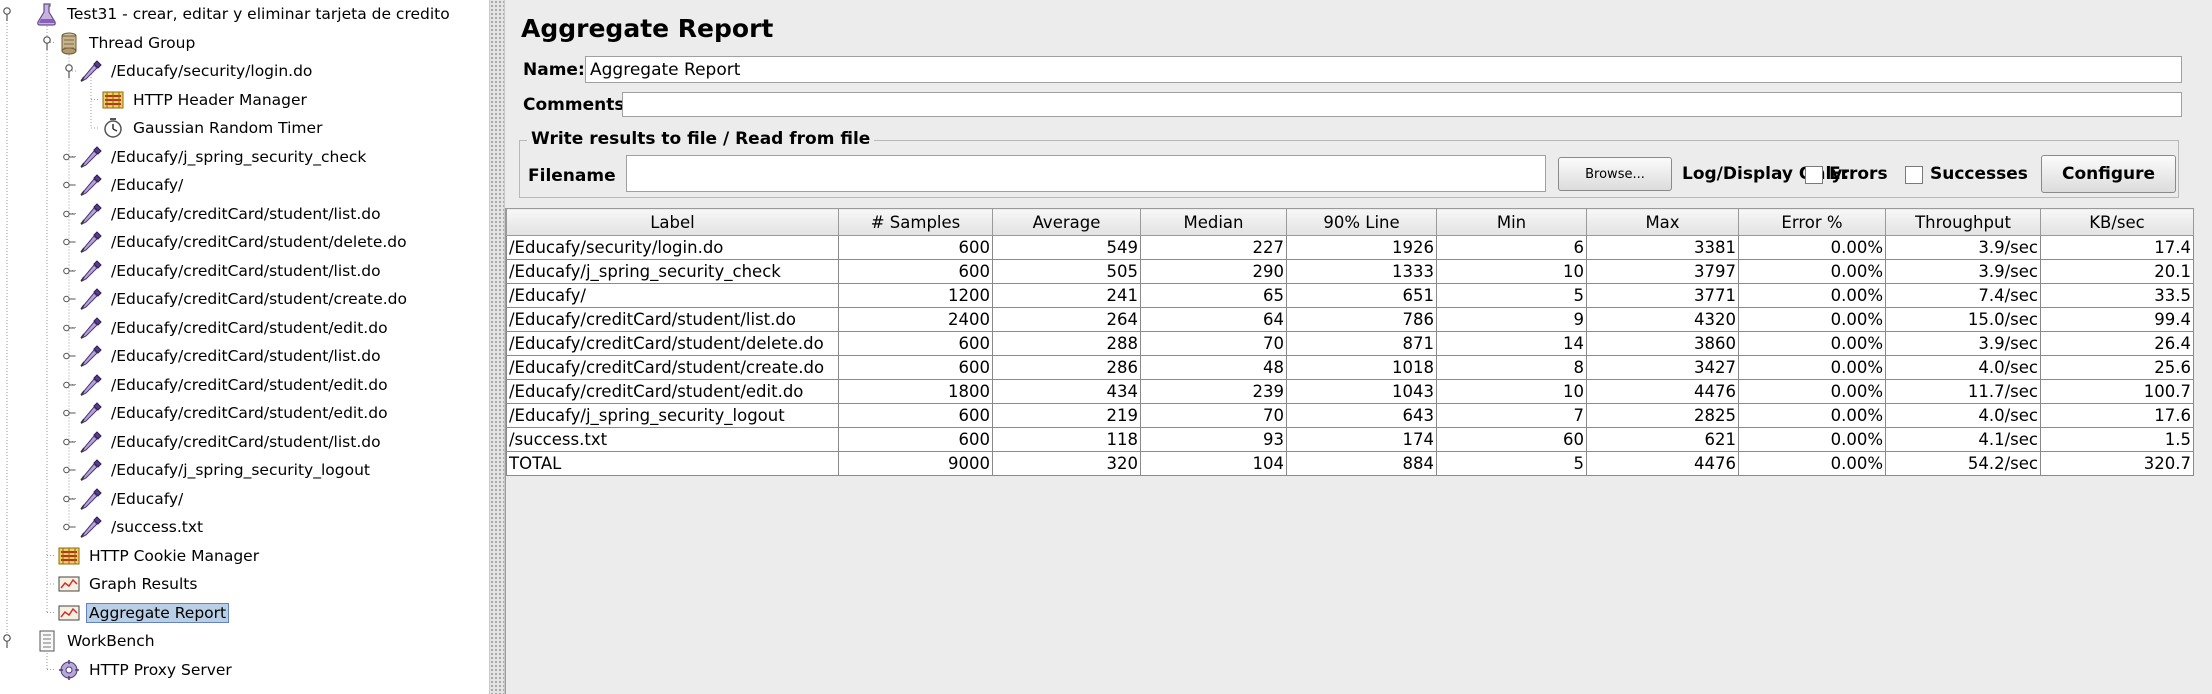  Describe the element at coordinates (1383, 69) in the screenshot. I see `name-field` at that location.